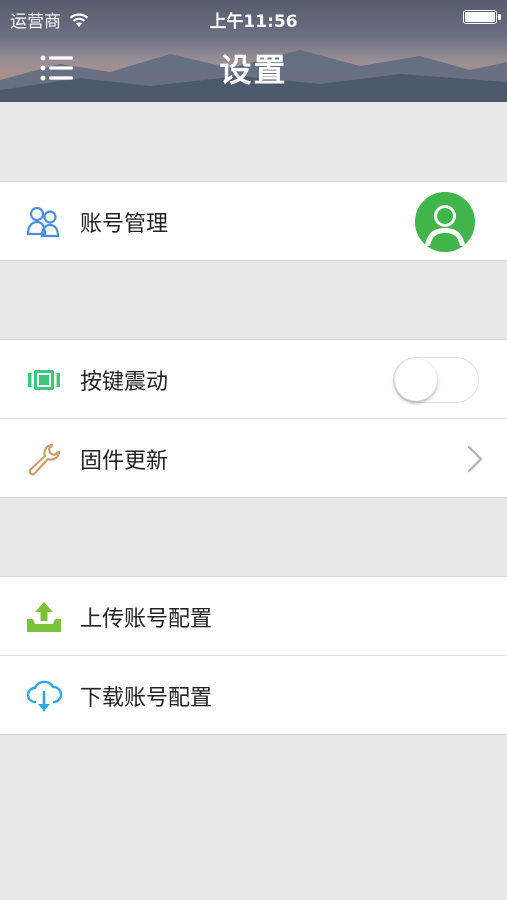  Describe the element at coordinates (44, 617) in the screenshot. I see `upload-icon` at that location.